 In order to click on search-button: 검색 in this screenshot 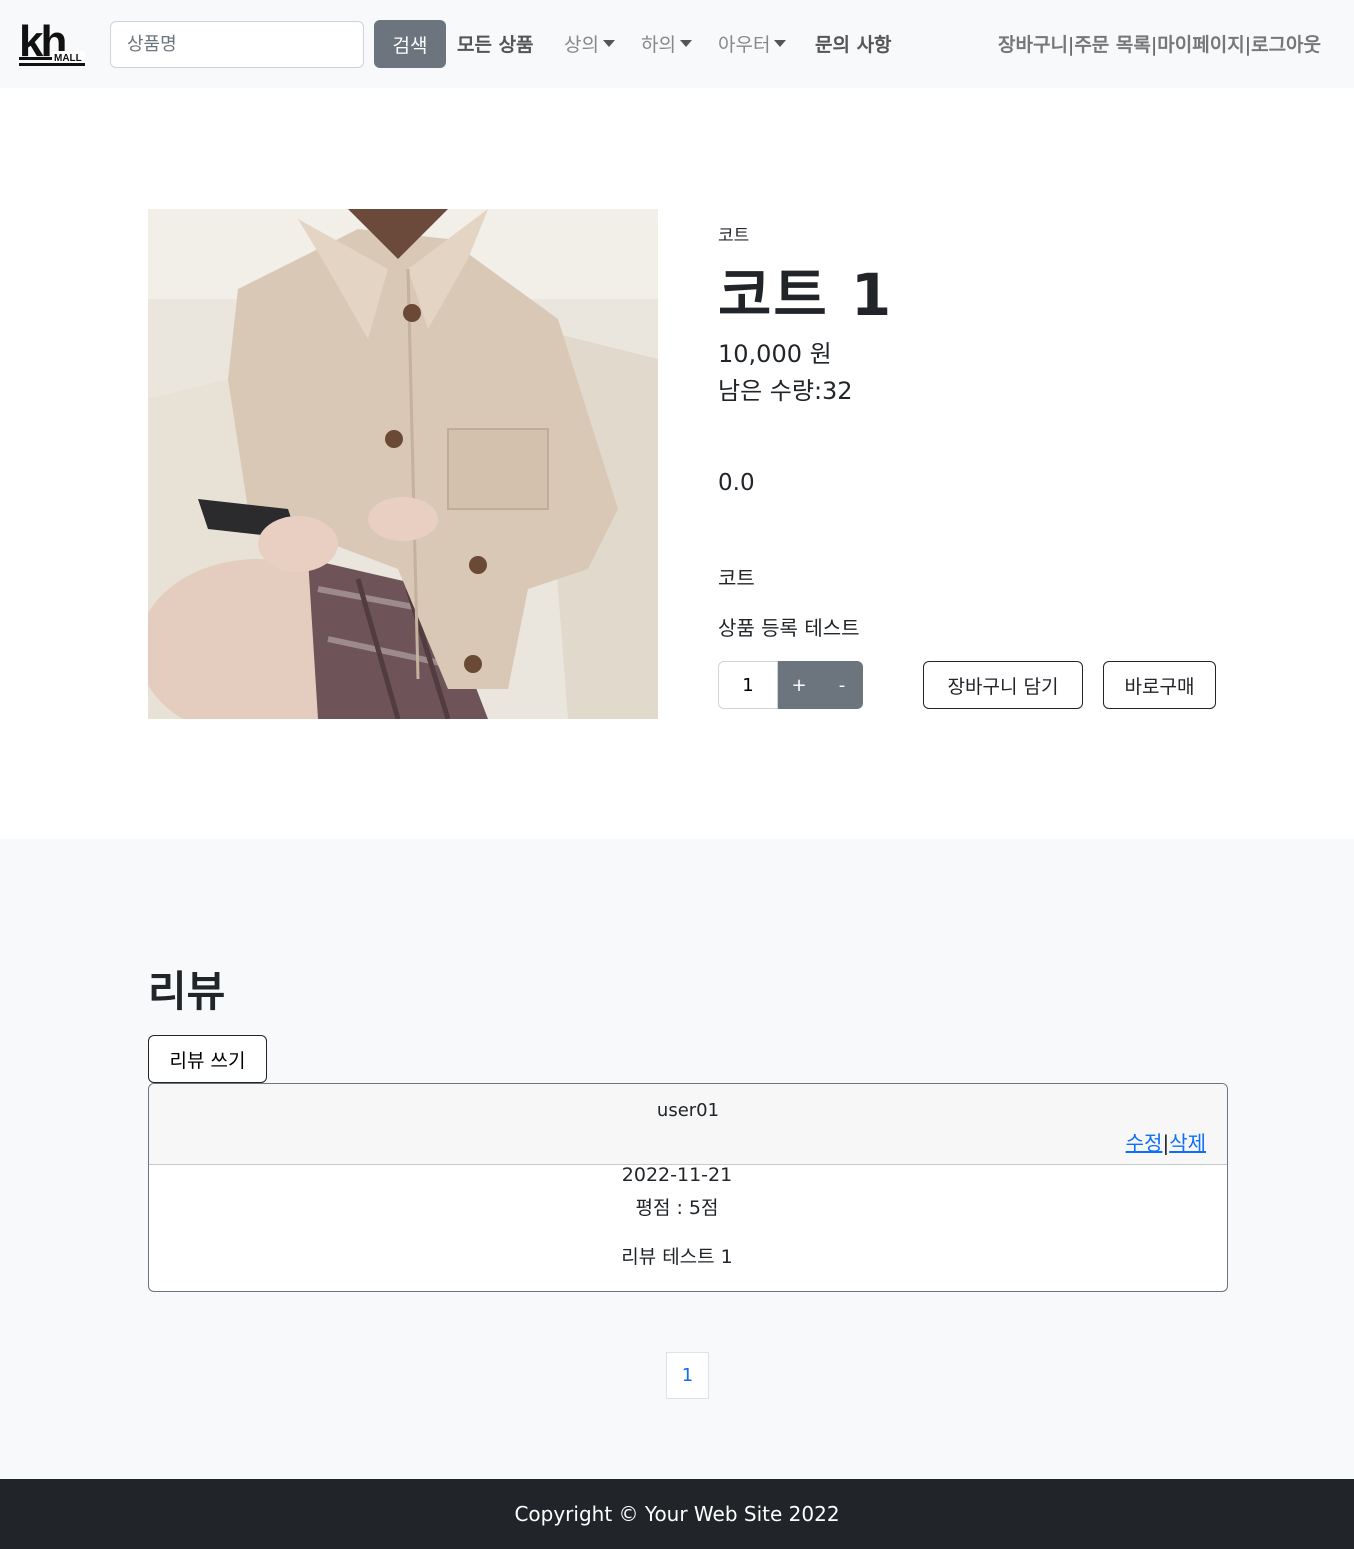, I will do `click(410, 44)`.